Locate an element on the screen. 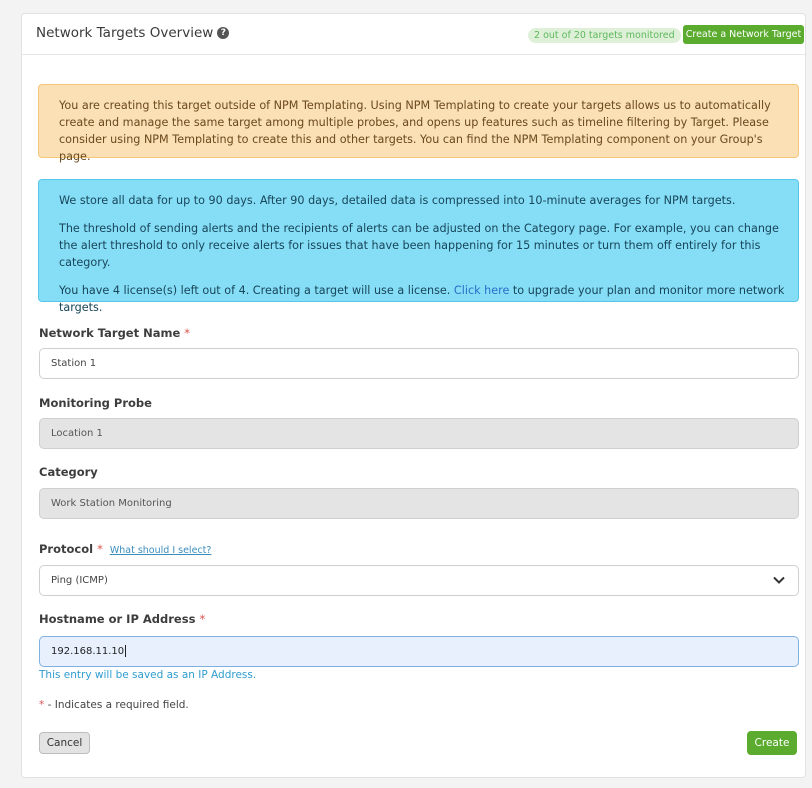 This screenshot has height=788, width=812. network-target-name-input: Station 1 is located at coordinates (419, 363).